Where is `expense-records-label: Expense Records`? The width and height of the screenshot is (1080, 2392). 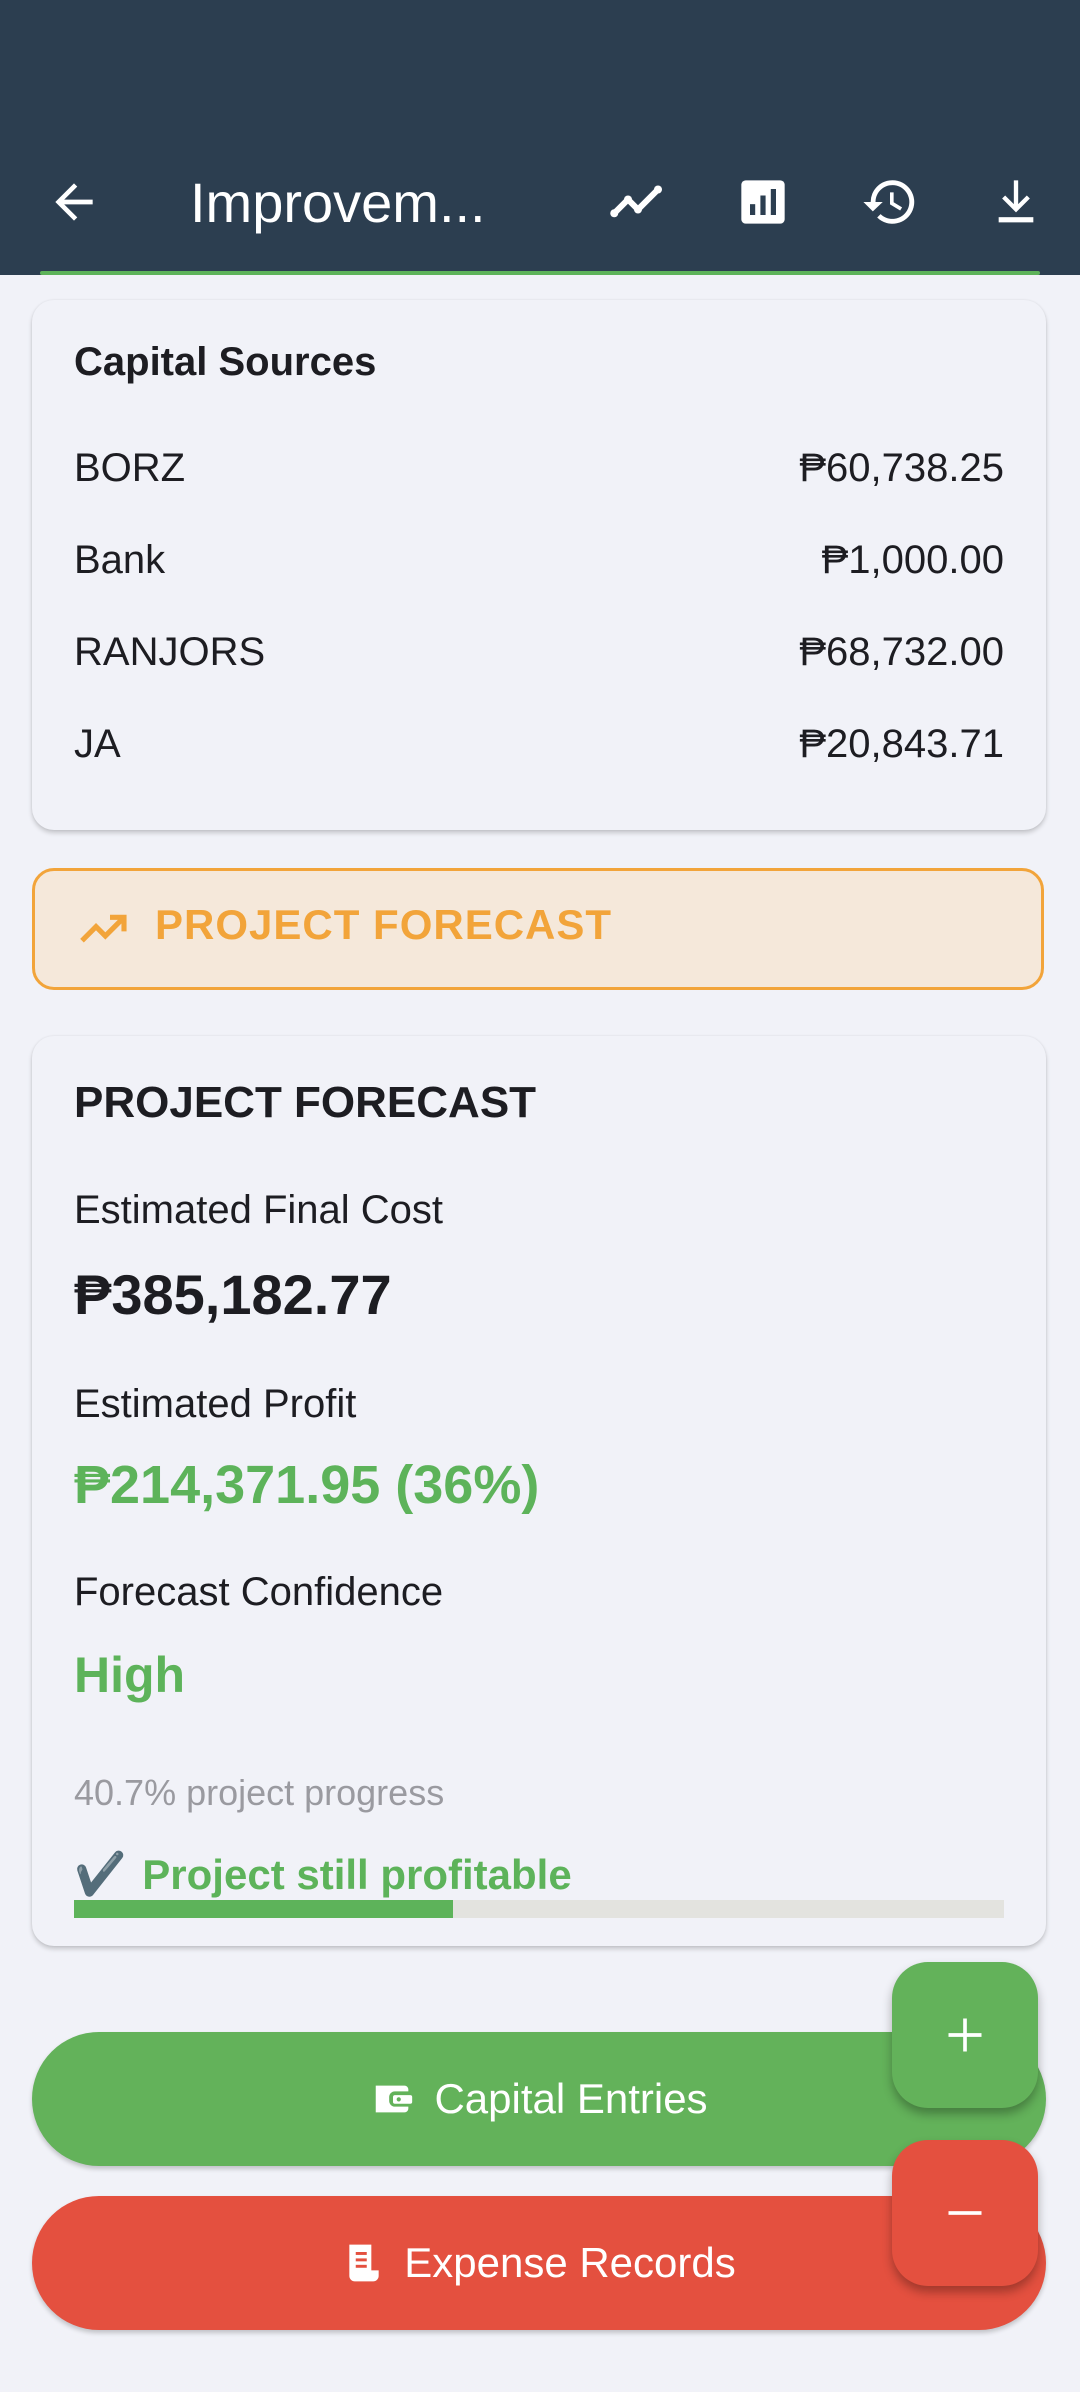
expense-records-label: Expense Records is located at coordinates (570, 2262).